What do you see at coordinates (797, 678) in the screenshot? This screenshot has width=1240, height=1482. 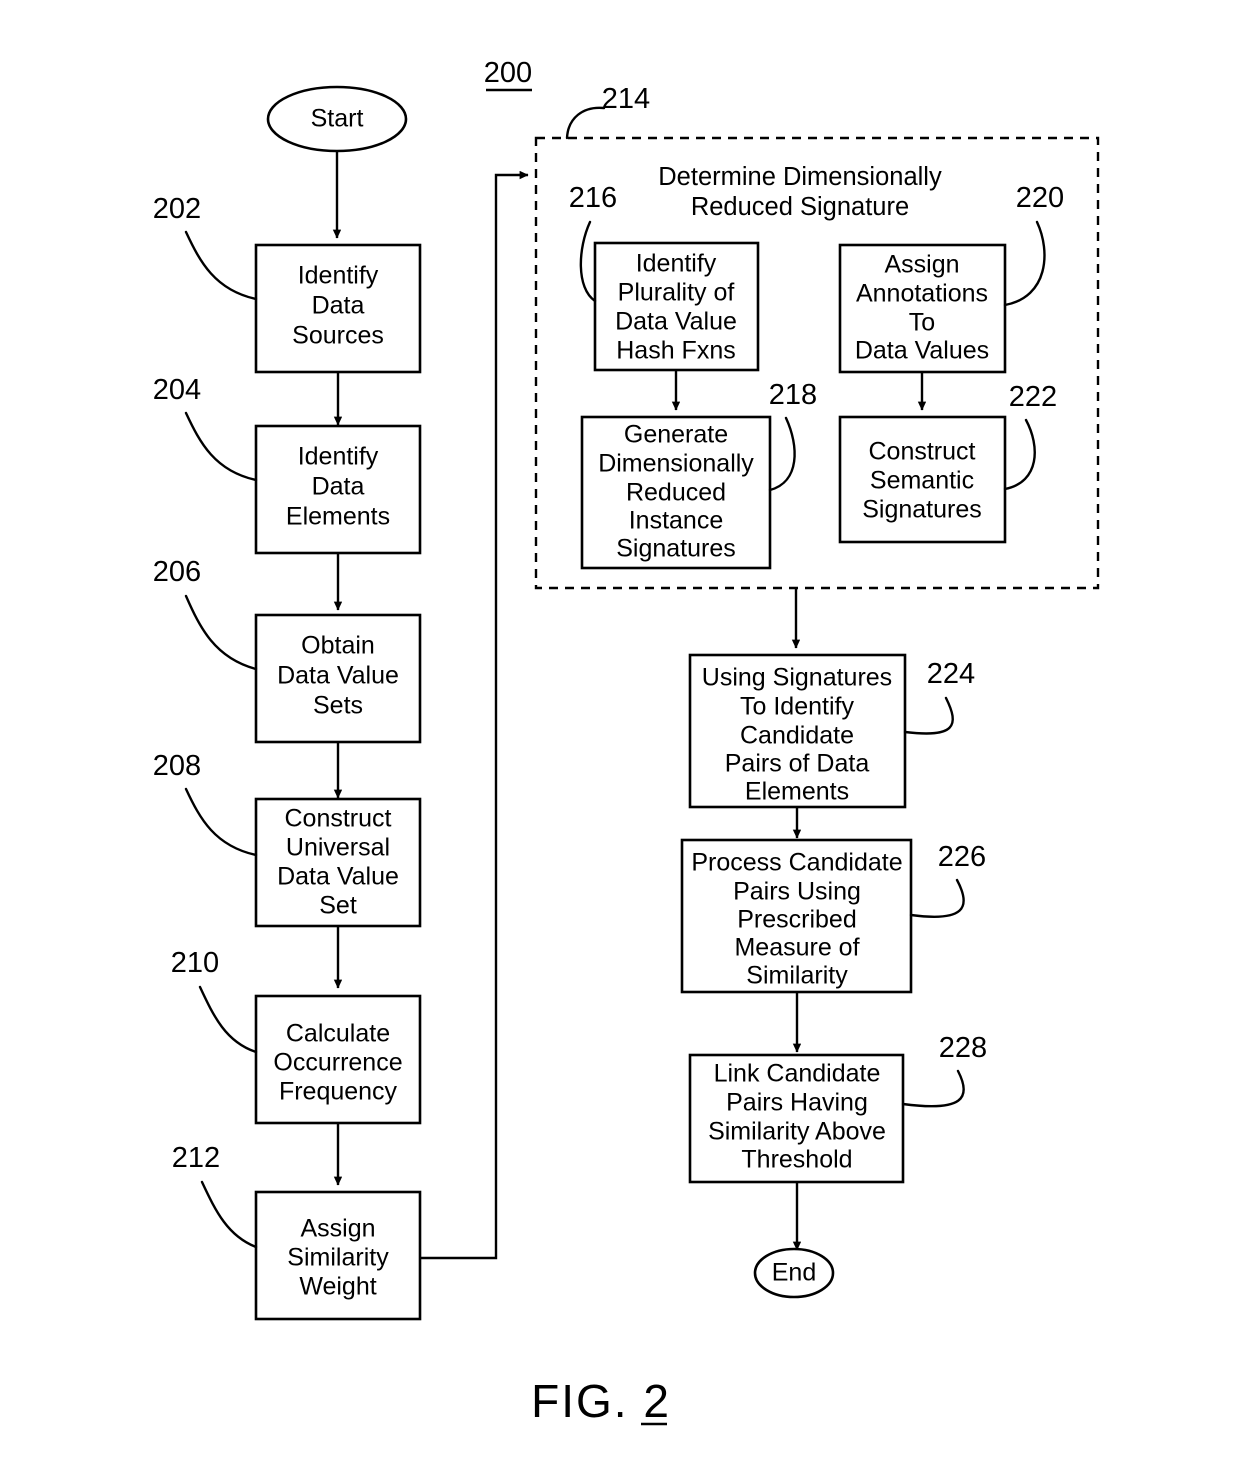 I see `node-224-line-0: Using Signatures` at bounding box center [797, 678].